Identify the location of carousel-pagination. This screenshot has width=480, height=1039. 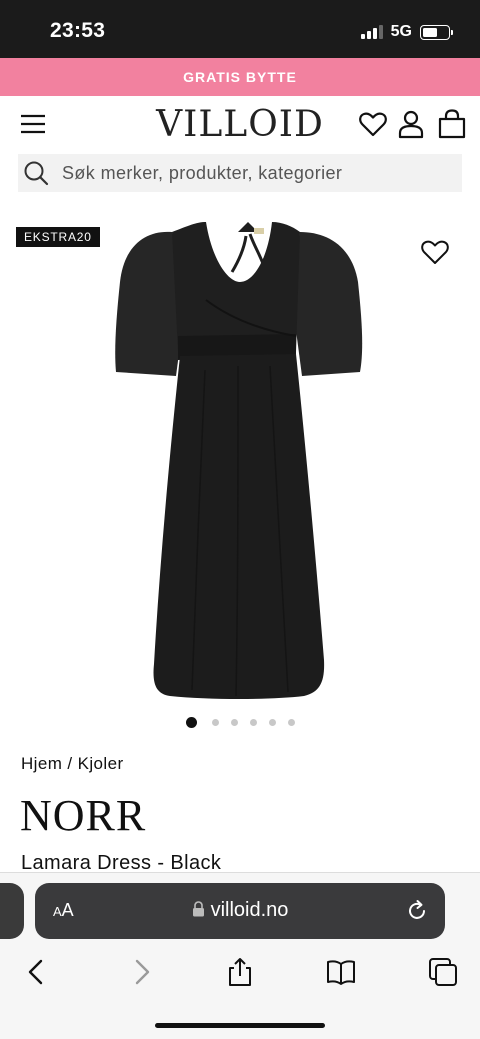
(240, 722).